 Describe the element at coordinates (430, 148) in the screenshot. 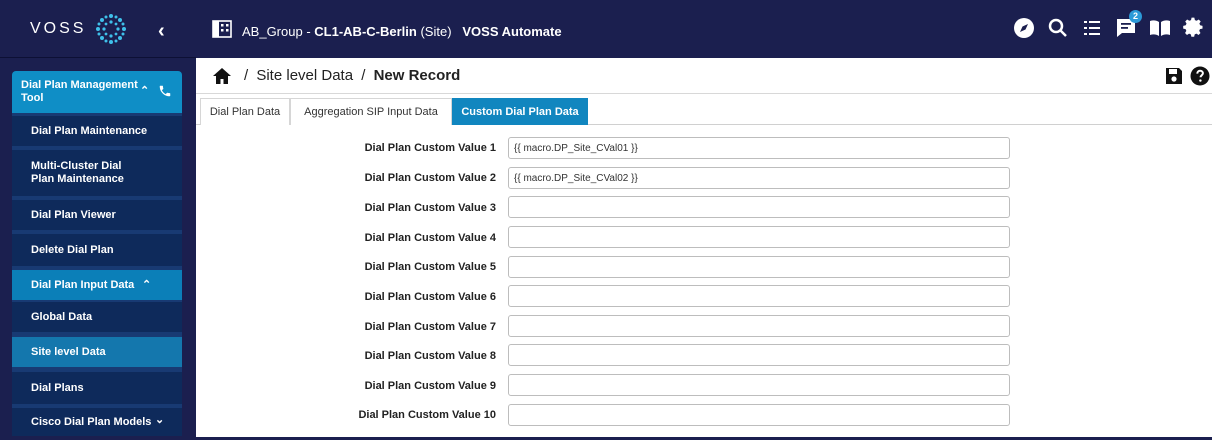

I see `field-label: Dial Plan Custom Value 1` at that location.